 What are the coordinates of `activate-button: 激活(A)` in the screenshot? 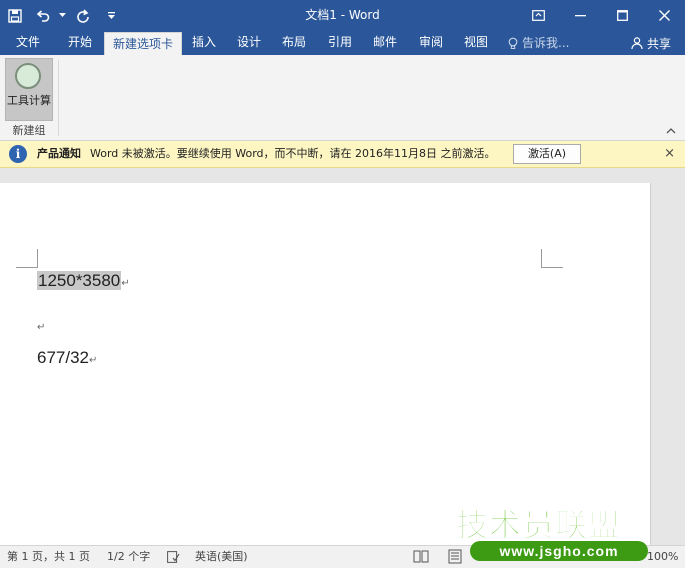 It's located at (547, 154).